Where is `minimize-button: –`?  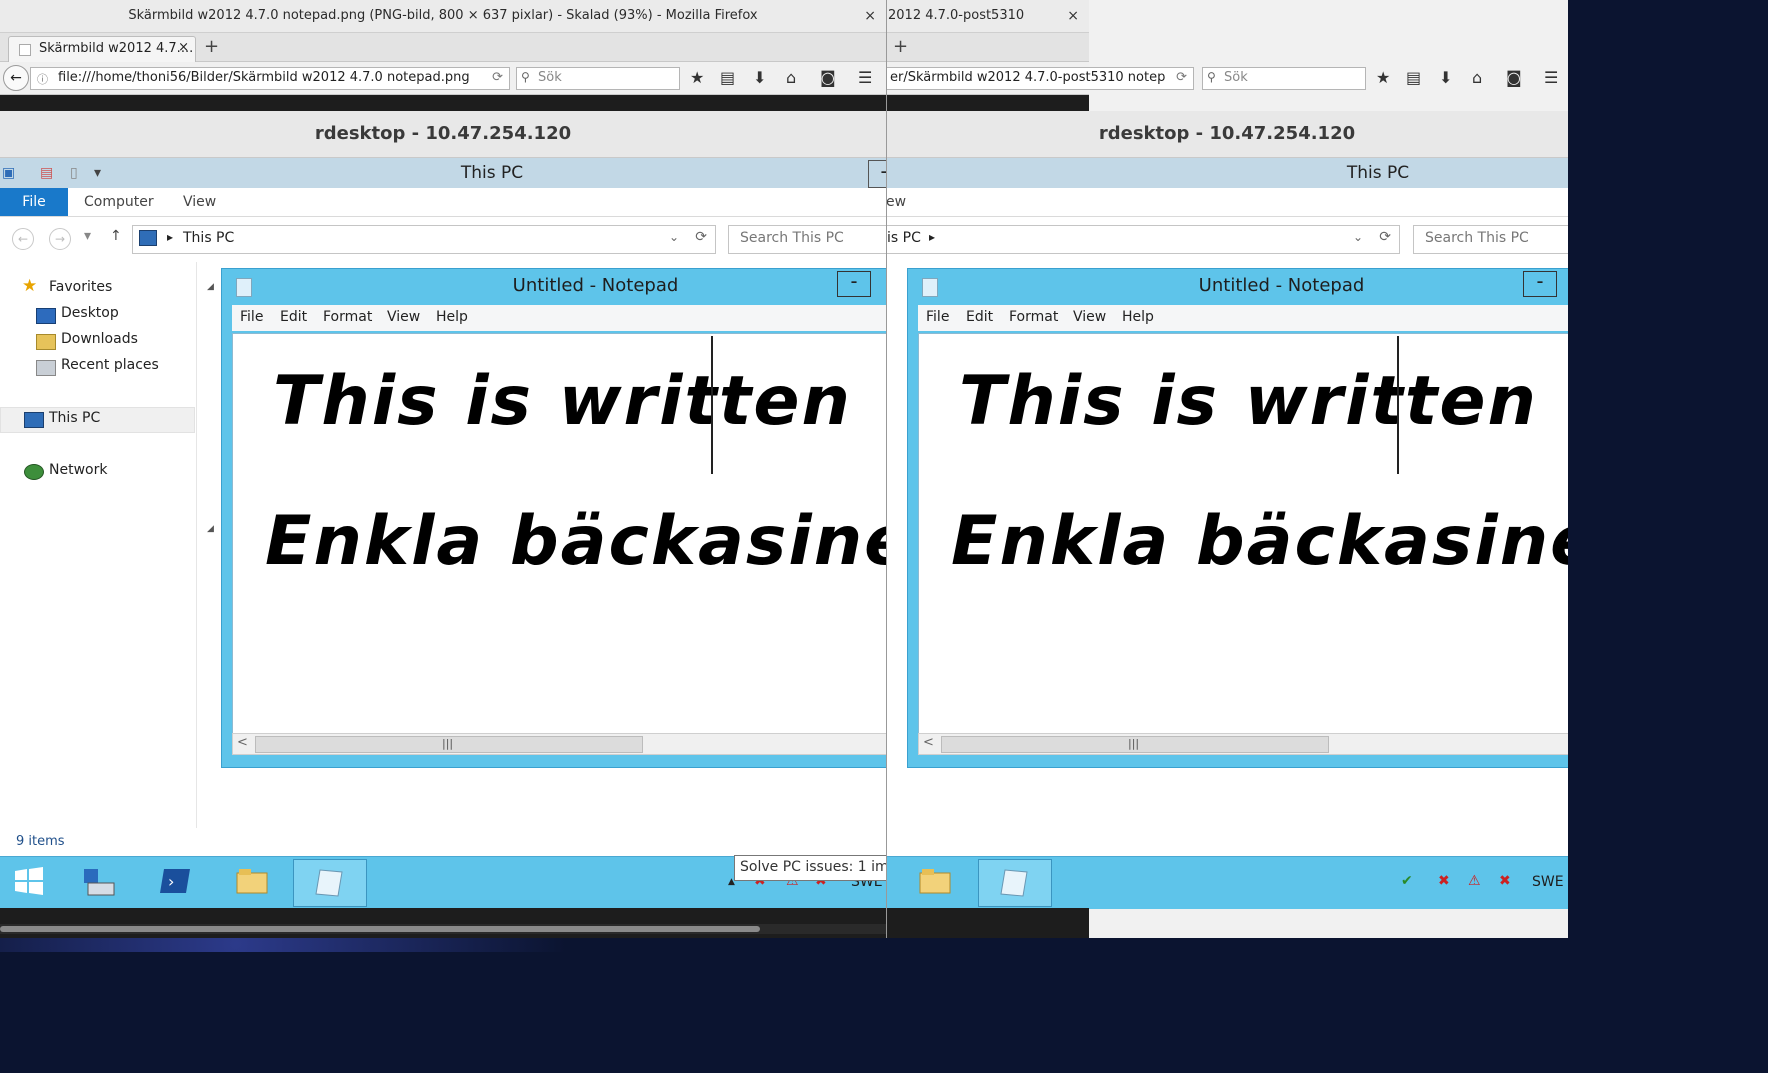
minimize-button: – is located at coordinates (877, 174).